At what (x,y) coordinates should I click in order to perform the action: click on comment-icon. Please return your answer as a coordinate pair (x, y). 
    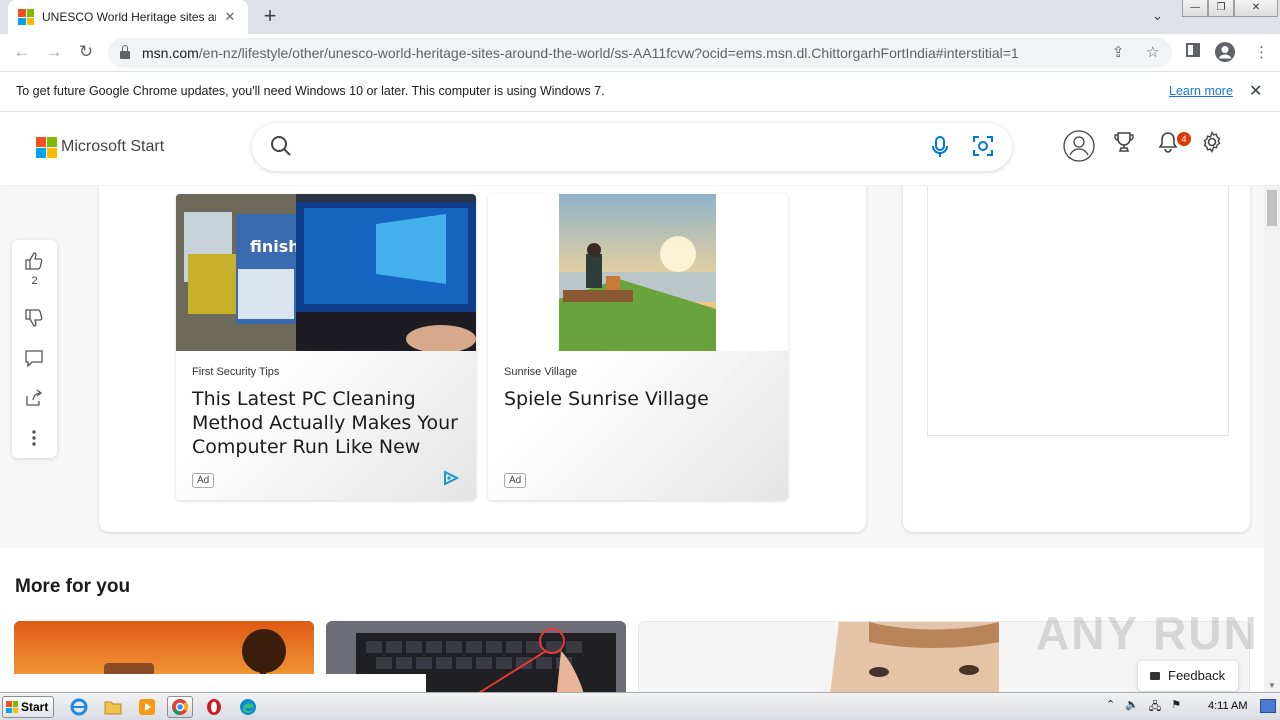
    Looking at the image, I should click on (34, 358).